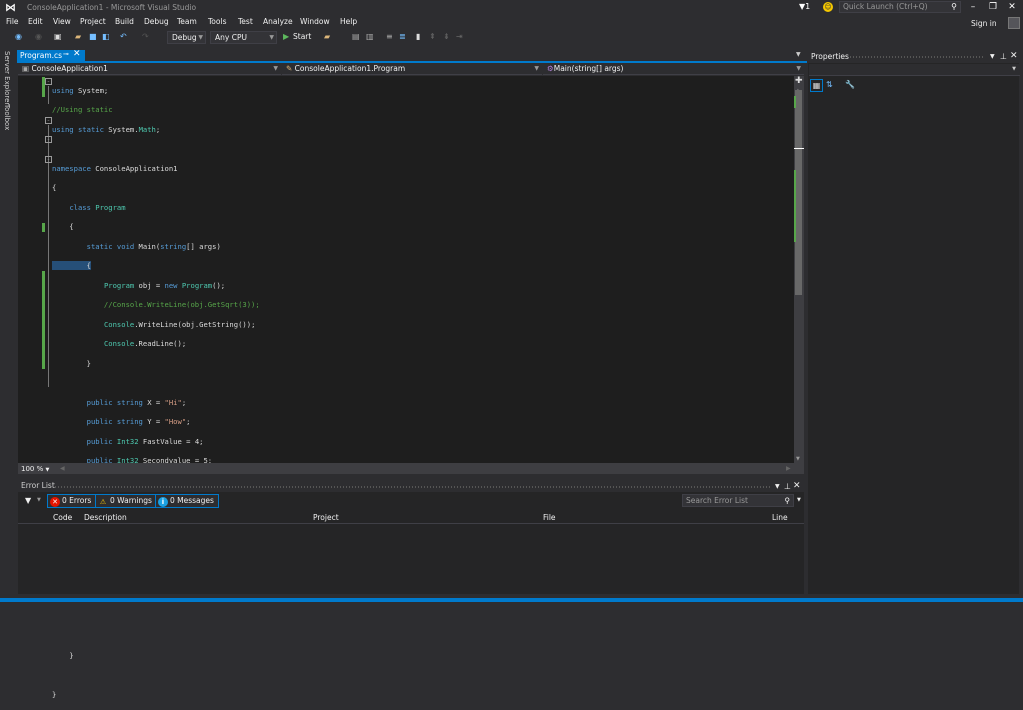 Image resolution: width=1023 pixels, height=710 pixels. I want to click on scroll-down-icon: ▼, so click(798, 459).